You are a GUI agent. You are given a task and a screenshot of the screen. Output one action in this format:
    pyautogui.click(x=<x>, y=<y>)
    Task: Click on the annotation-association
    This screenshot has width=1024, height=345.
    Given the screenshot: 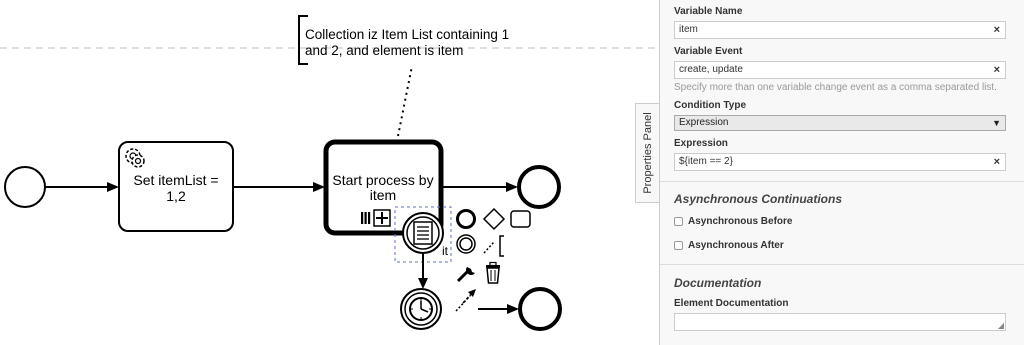 What is the action you would take?
    pyautogui.click(x=405, y=101)
    